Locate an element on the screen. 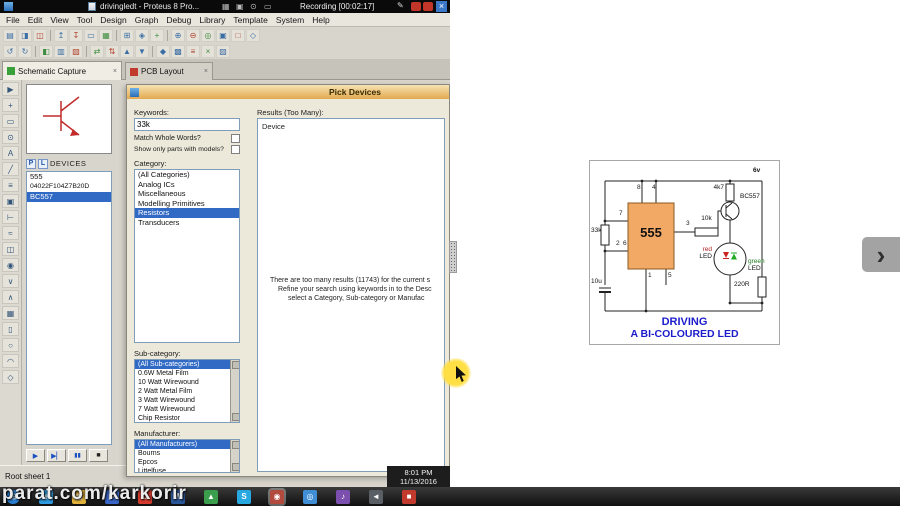  menu-view: View is located at coordinates (59, 20).